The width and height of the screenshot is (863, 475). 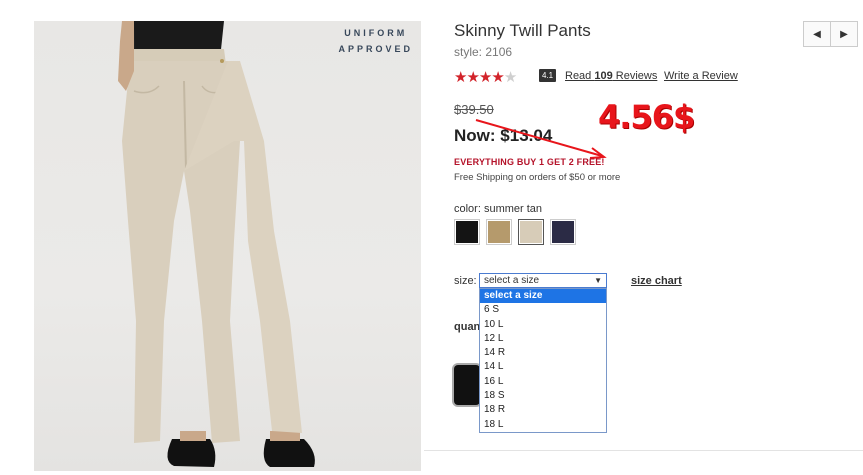 What do you see at coordinates (465, 281) in the screenshot?
I see `size-label: size:` at bounding box center [465, 281].